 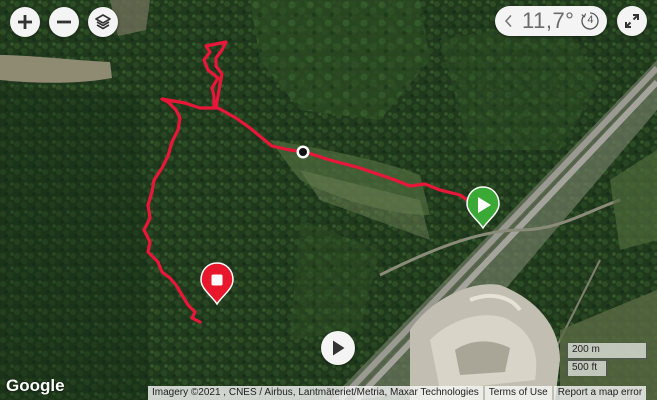 What do you see at coordinates (600, 393) in the screenshot?
I see `report-map-error-link: Report a map error` at bounding box center [600, 393].